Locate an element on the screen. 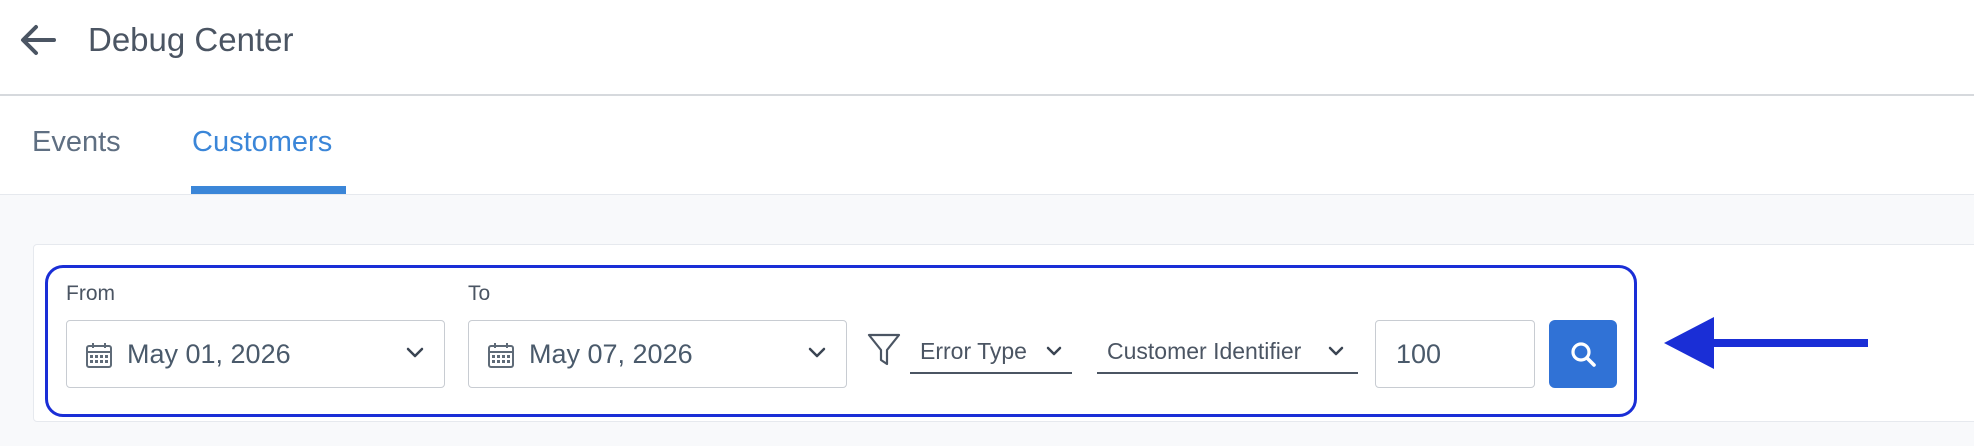 This screenshot has width=1974, height=446. arrow-left-icon is located at coordinates (38, 40).